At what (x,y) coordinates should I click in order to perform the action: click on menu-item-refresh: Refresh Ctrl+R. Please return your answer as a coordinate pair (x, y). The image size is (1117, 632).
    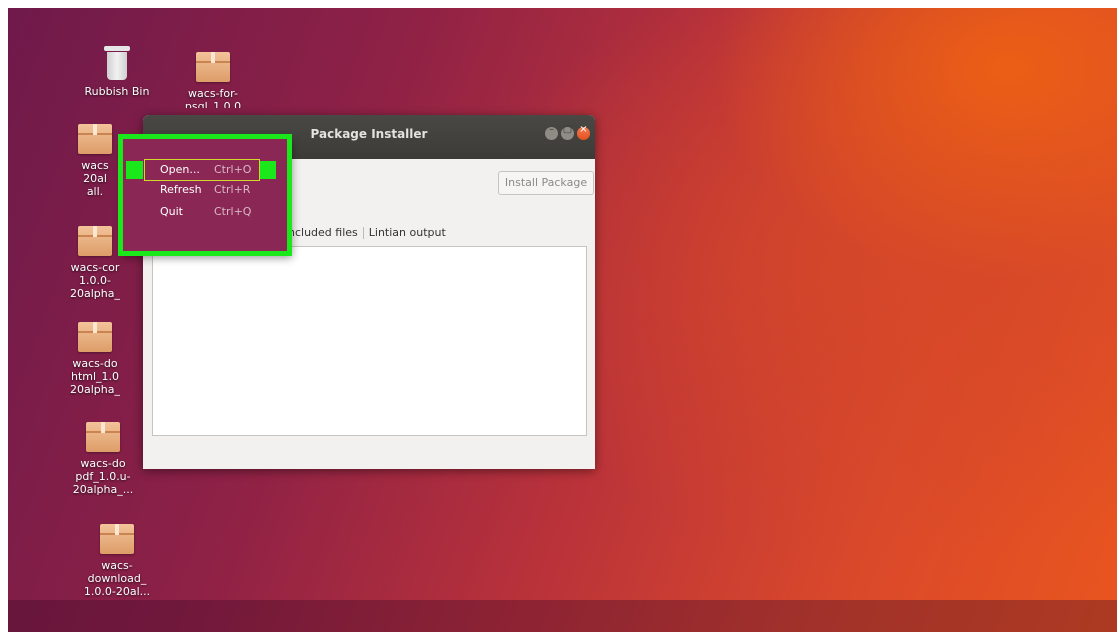
    Looking at the image, I should click on (202, 190).